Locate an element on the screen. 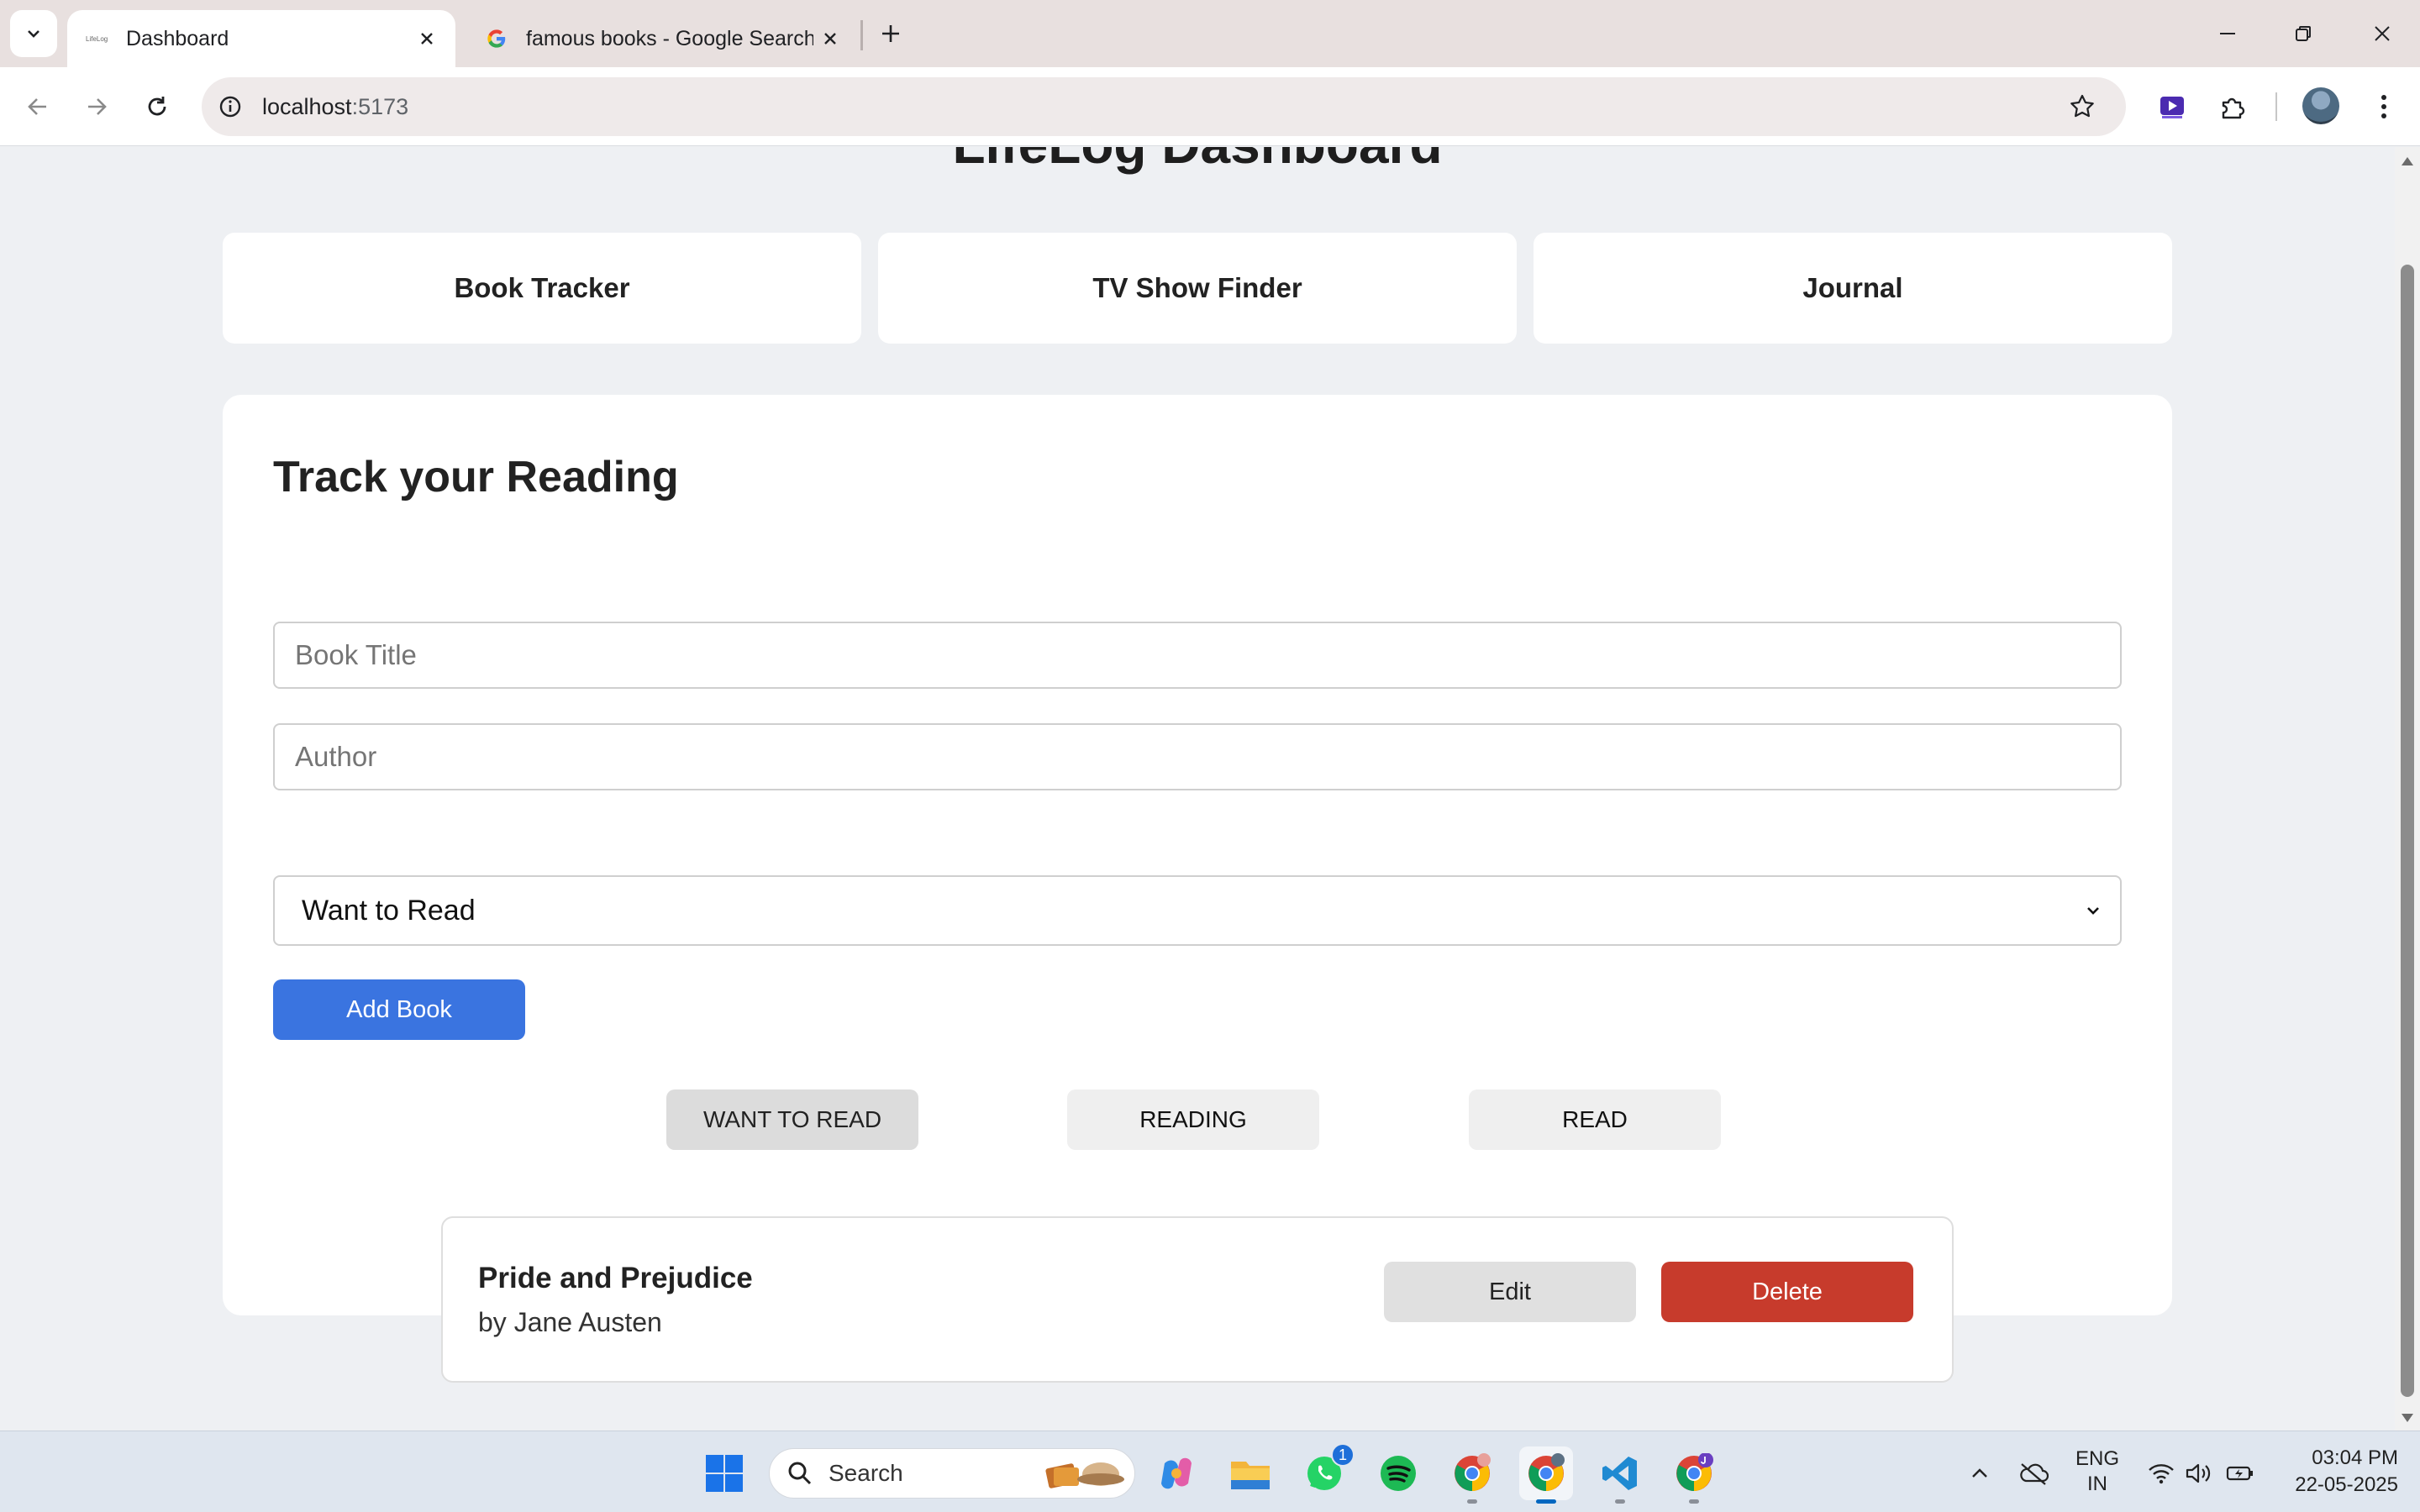  svg-text: LifeLog is located at coordinates (97, 39).